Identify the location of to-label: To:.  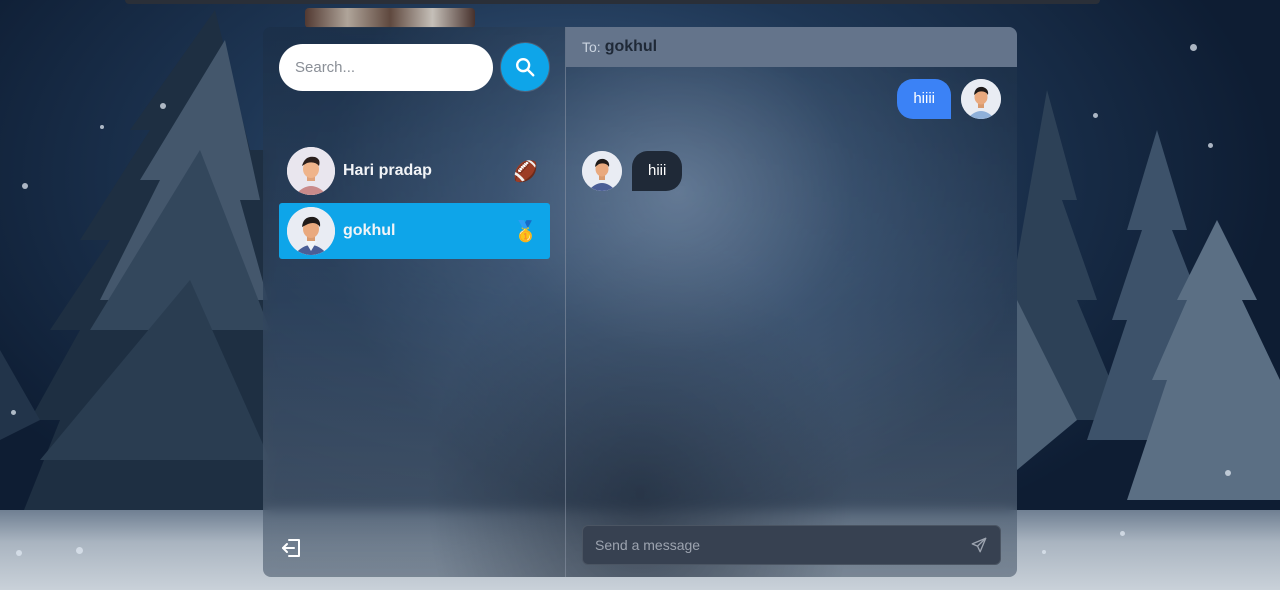
(591, 47).